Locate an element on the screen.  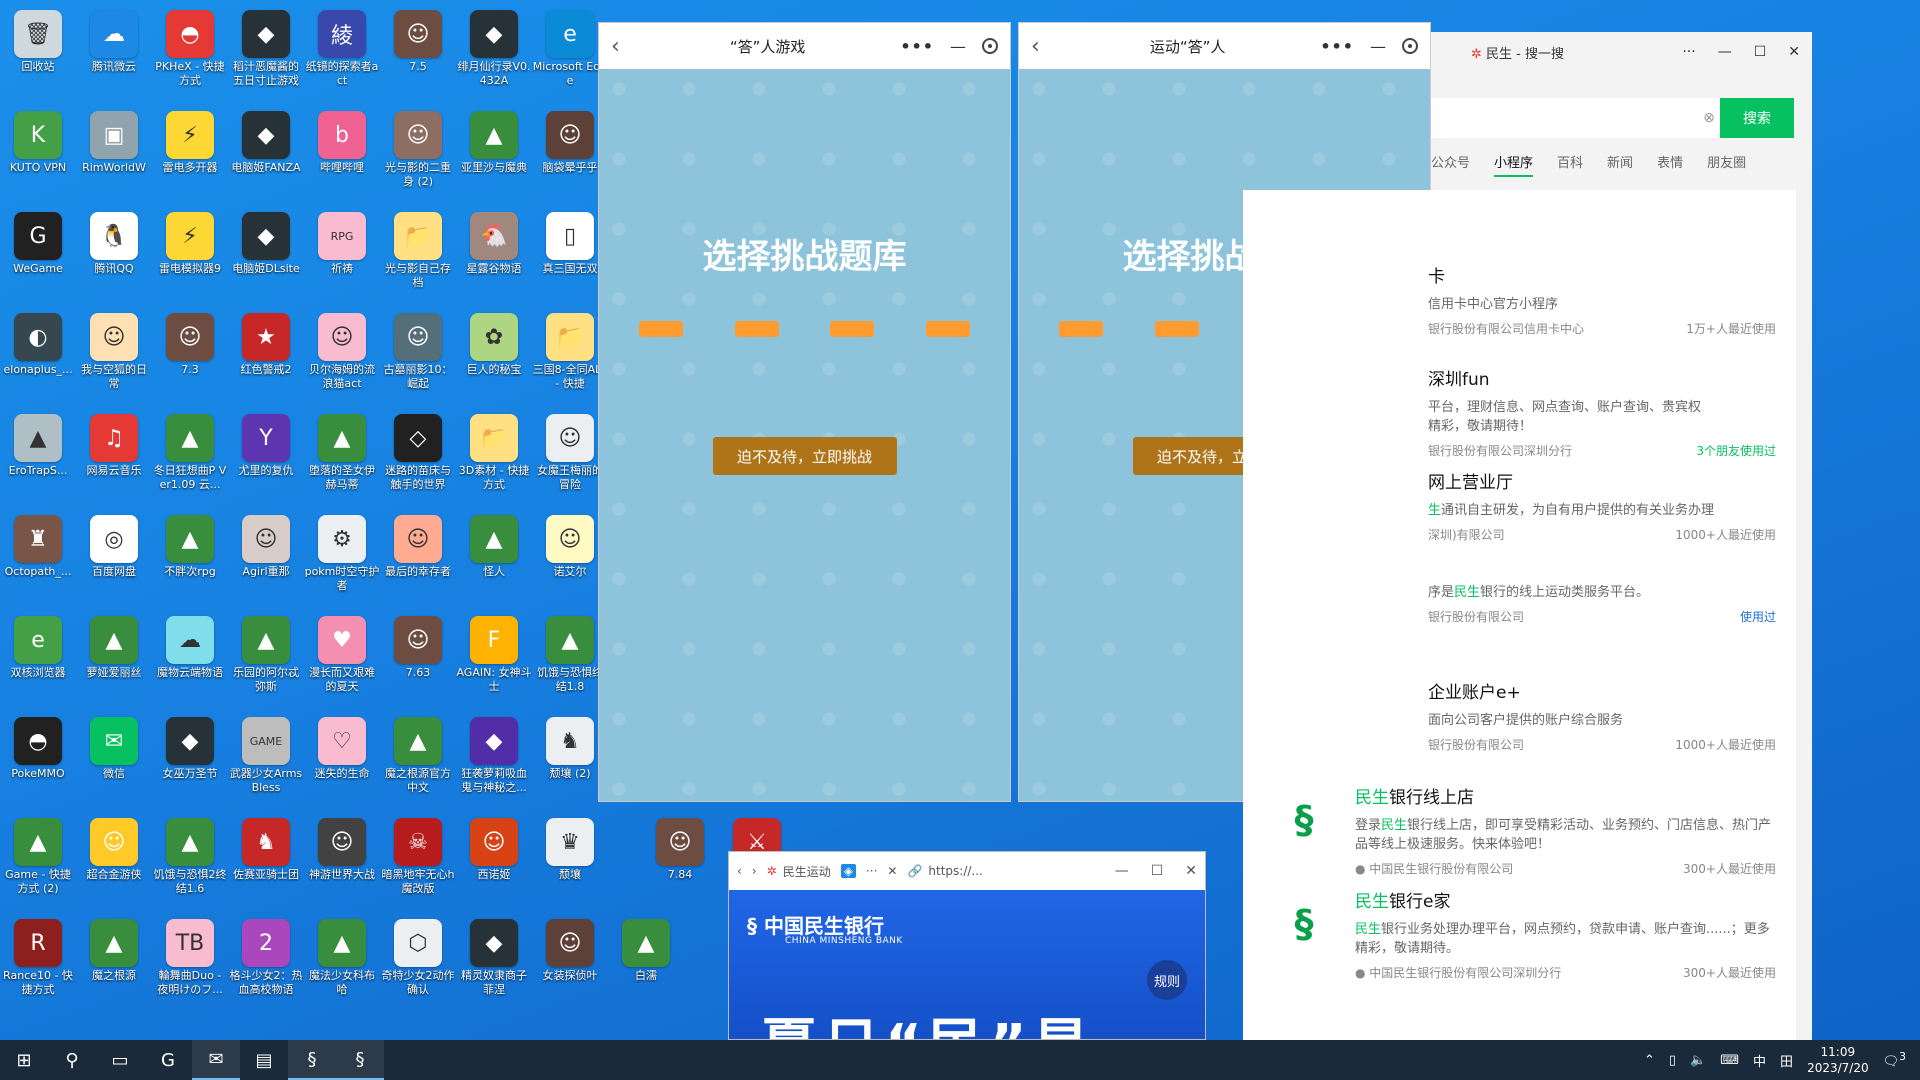
desktop-icon: R Rance10 - 快捷方式 is located at coordinates (38, 963).